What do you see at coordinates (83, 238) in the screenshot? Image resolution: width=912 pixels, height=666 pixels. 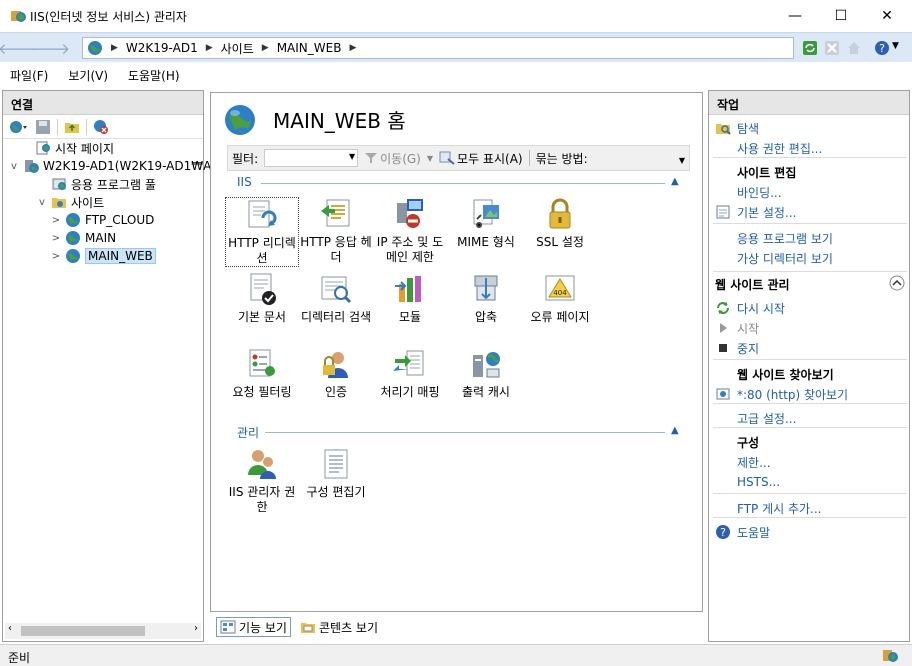 I see `tree-node: > MAIN` at bounding box center [83, 238].